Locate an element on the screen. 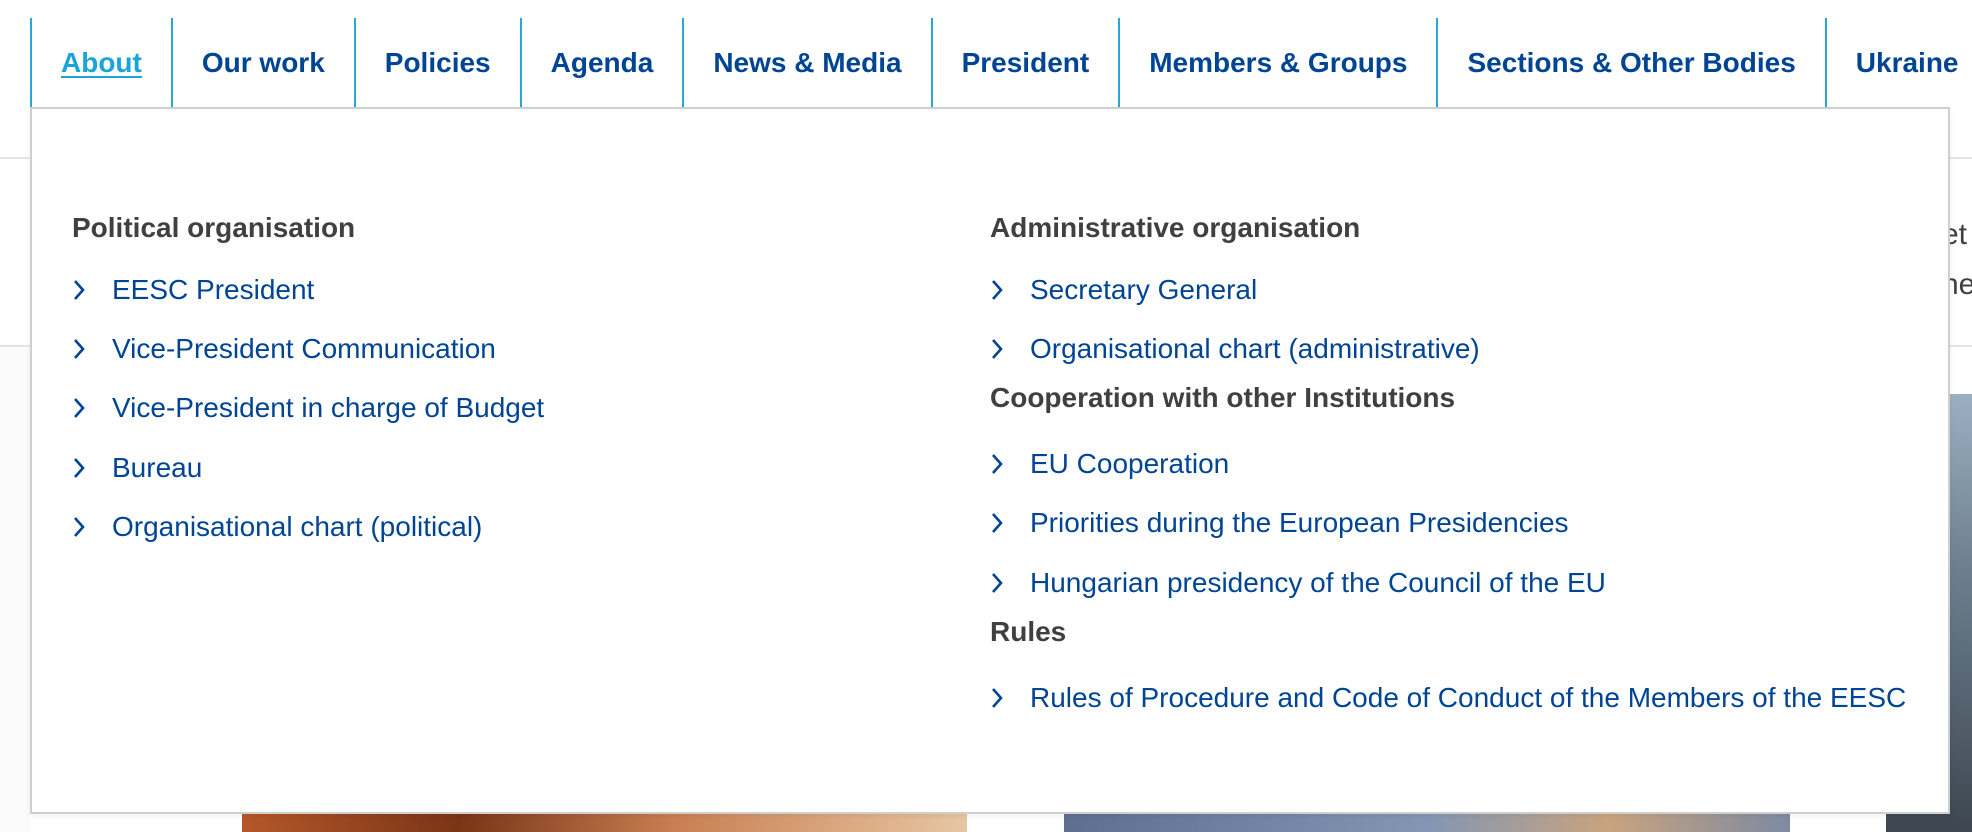 This screenshot has height=832, width=1972. link-label: EU Cooperation is located at coordinates (1130, 463).